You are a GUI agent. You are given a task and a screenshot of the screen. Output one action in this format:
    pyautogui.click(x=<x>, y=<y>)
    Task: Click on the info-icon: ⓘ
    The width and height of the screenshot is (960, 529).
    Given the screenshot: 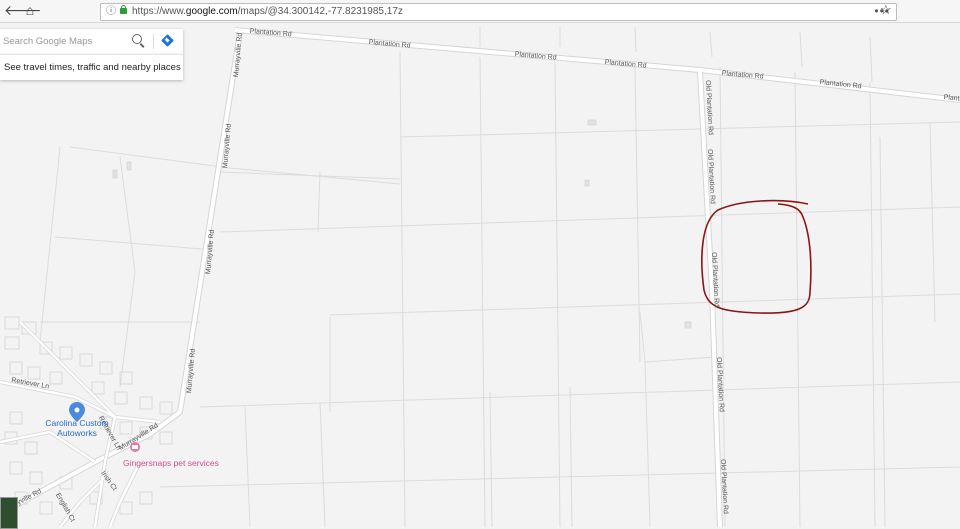 What is the action you would take?
    pyautogui.click(x=111, y=12)
    